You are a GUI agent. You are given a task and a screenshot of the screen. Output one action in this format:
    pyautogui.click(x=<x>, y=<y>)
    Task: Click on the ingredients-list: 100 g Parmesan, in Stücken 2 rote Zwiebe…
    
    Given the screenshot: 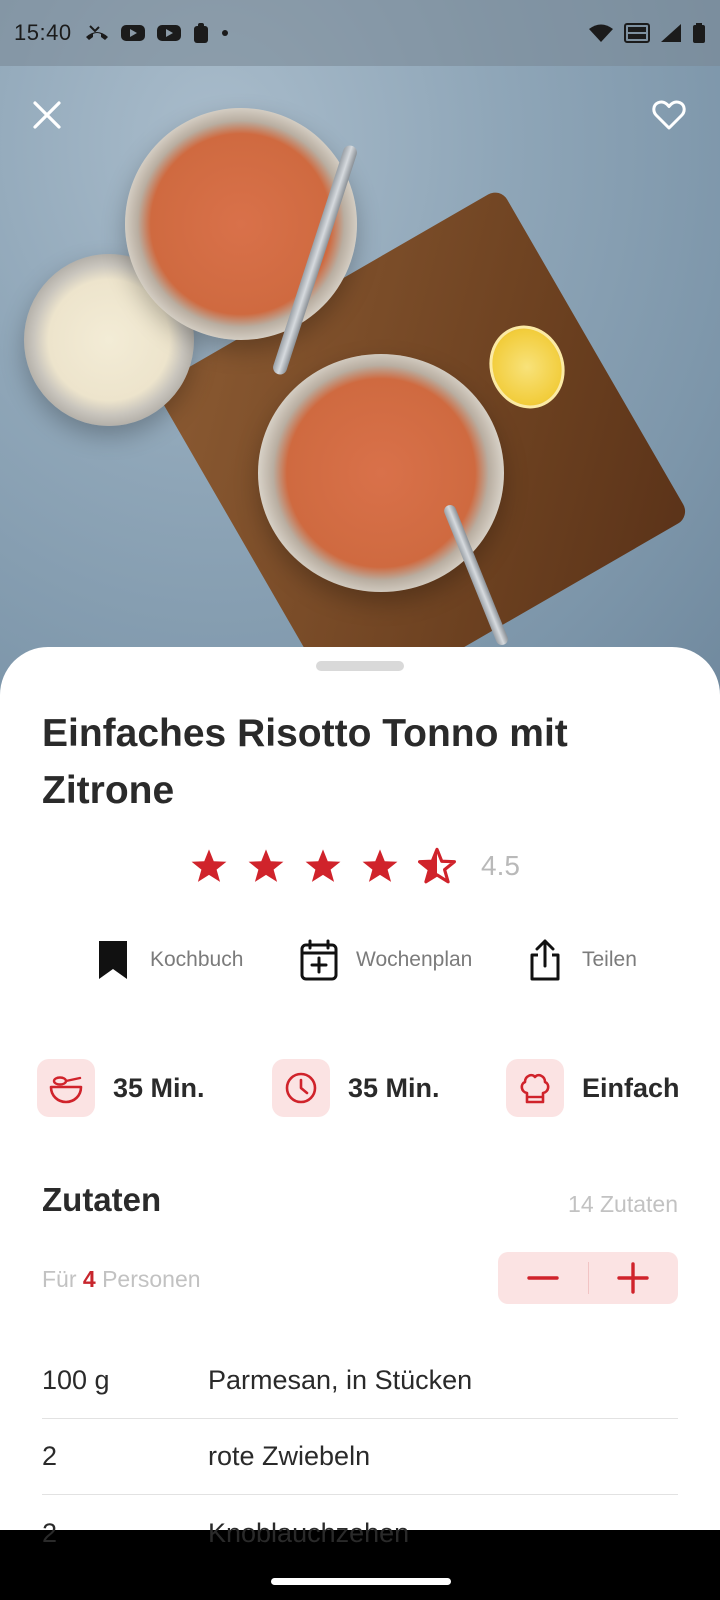 What is the action you would take?
    pyautogui.click(x=360, y=1457)
    